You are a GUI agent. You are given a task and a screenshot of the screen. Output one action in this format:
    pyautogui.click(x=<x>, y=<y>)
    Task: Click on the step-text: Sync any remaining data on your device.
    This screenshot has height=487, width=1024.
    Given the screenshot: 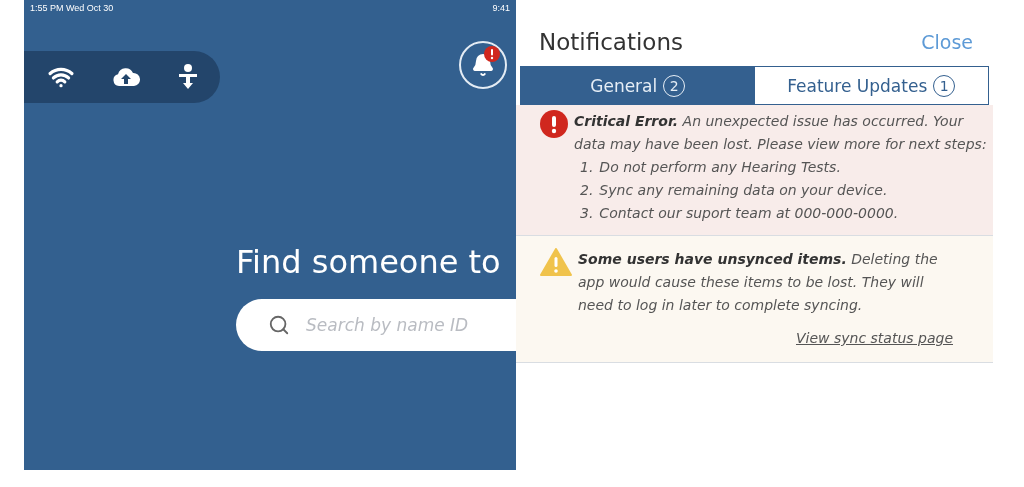 What is the action you would take?
    pyautogui.click(x=743, y=190)
    